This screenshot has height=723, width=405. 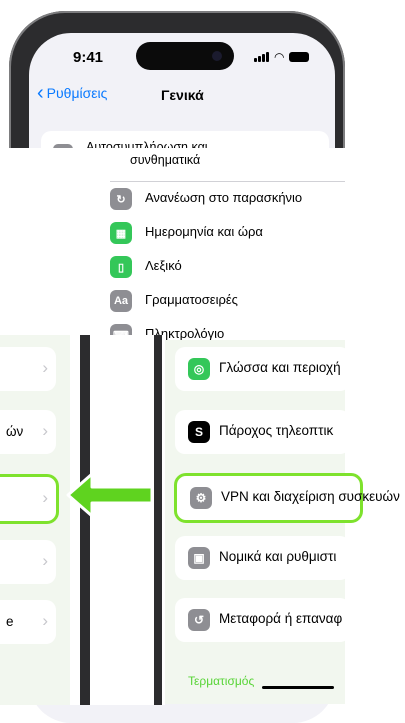 I want to click on menu-item-dictionary: ▯ Λεξικό, so click(x=227, y=266).